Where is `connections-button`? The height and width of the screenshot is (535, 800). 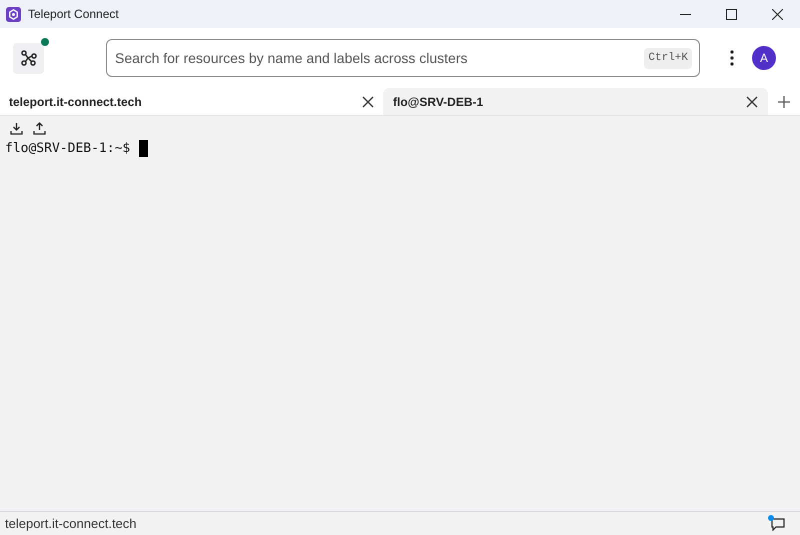 connections-button is located at coordinates (28, 58).